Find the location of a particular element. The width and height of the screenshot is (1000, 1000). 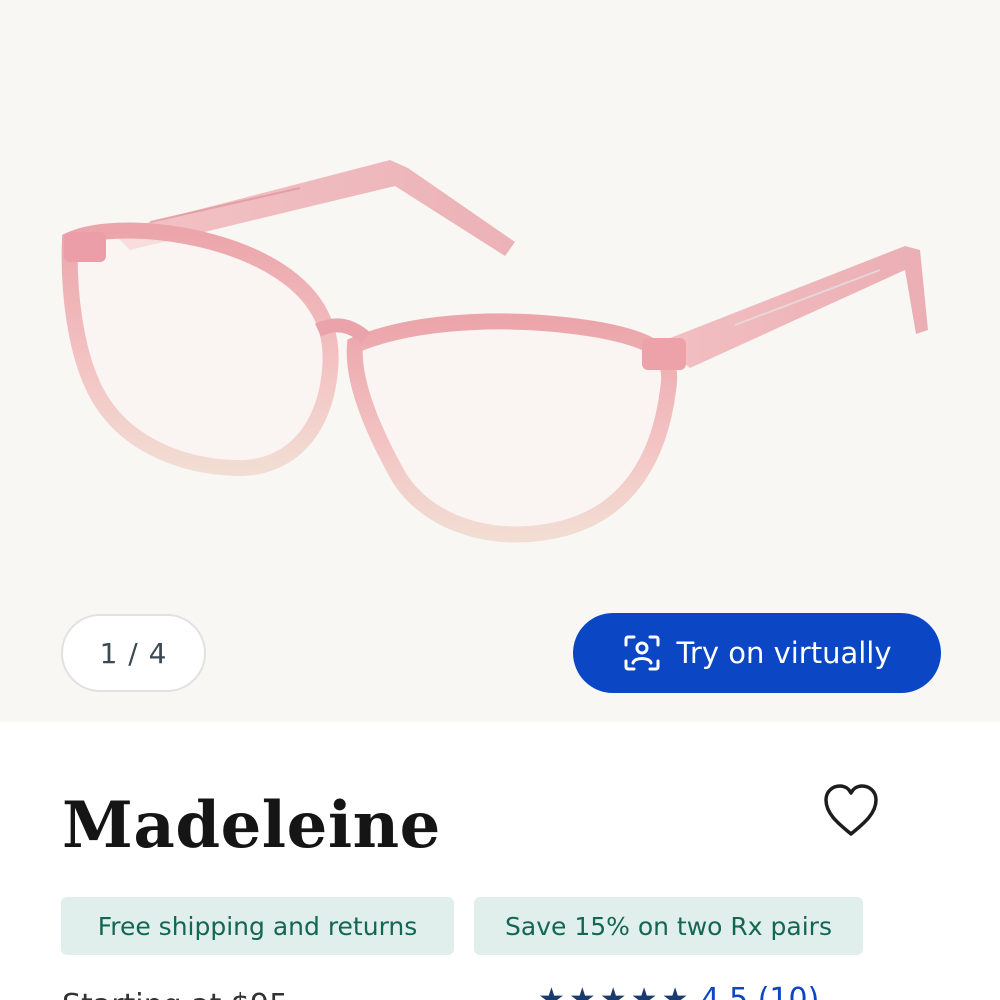

image-counter: 1 / 4 is located at coordinates (133, 653).